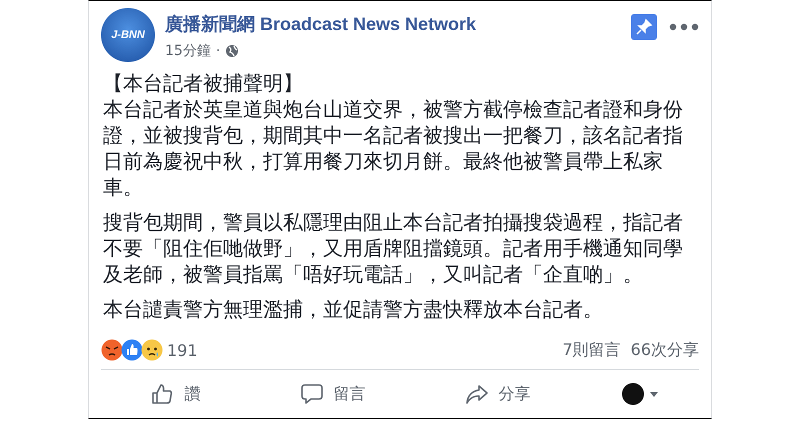  What do you see at coordinates (175, 394) in the screenshot?
I see `like-button: 讚` at bounding box center [175, 394].